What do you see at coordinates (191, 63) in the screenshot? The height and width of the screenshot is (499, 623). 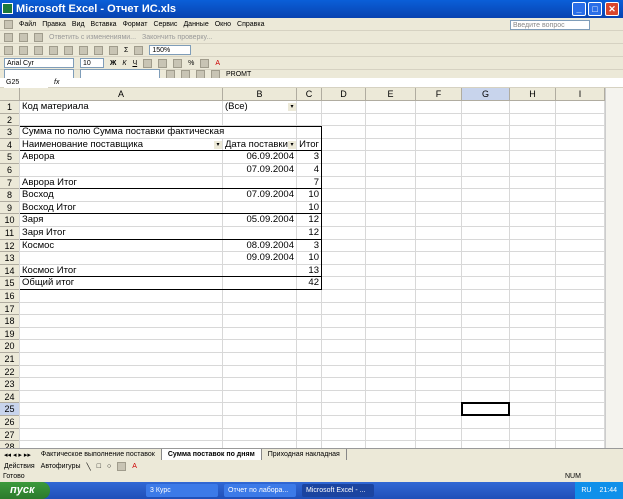 I see `percent-button: %` at bounding box center [191, 63].